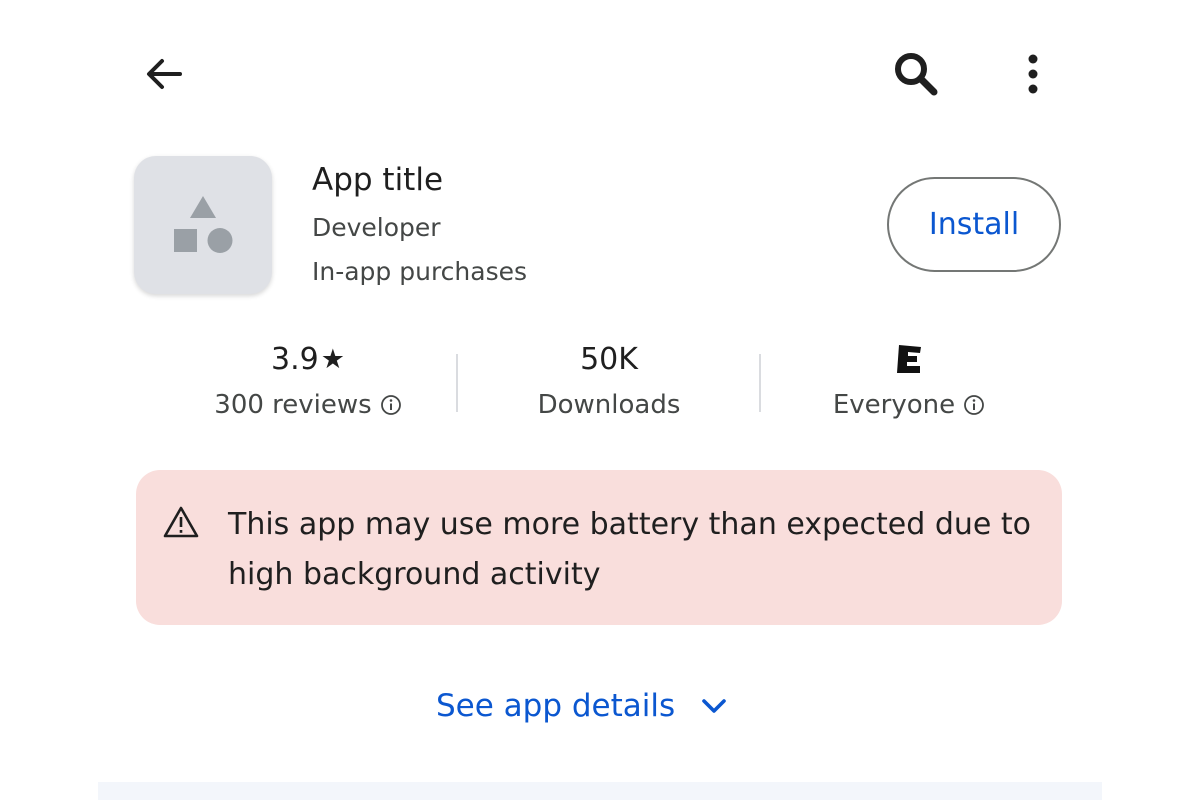 The image size is (1200, 800). Describe the element at coordinates (332, 359) in the screenshot. I see `star-icon: ★` at that location.